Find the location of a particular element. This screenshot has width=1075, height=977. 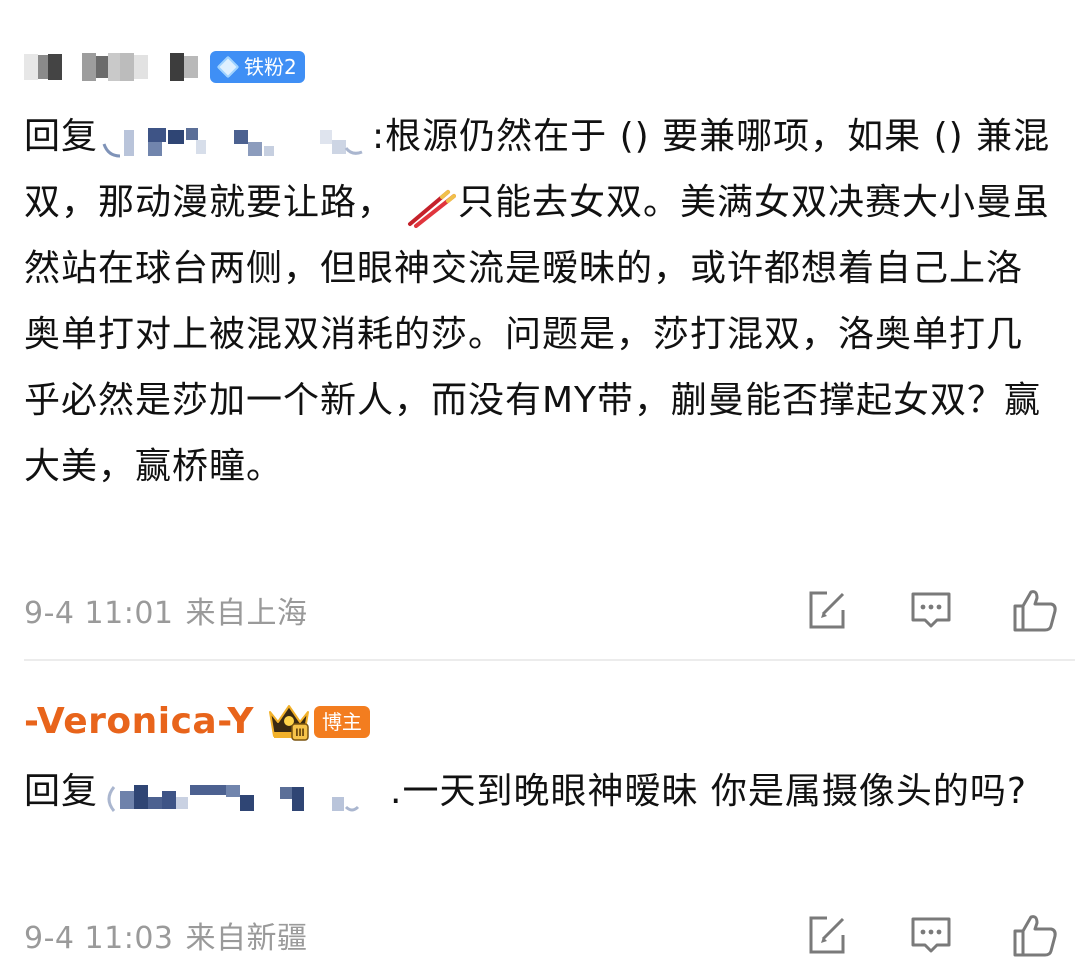

diamond-icon is located at coordinates (228, 67).